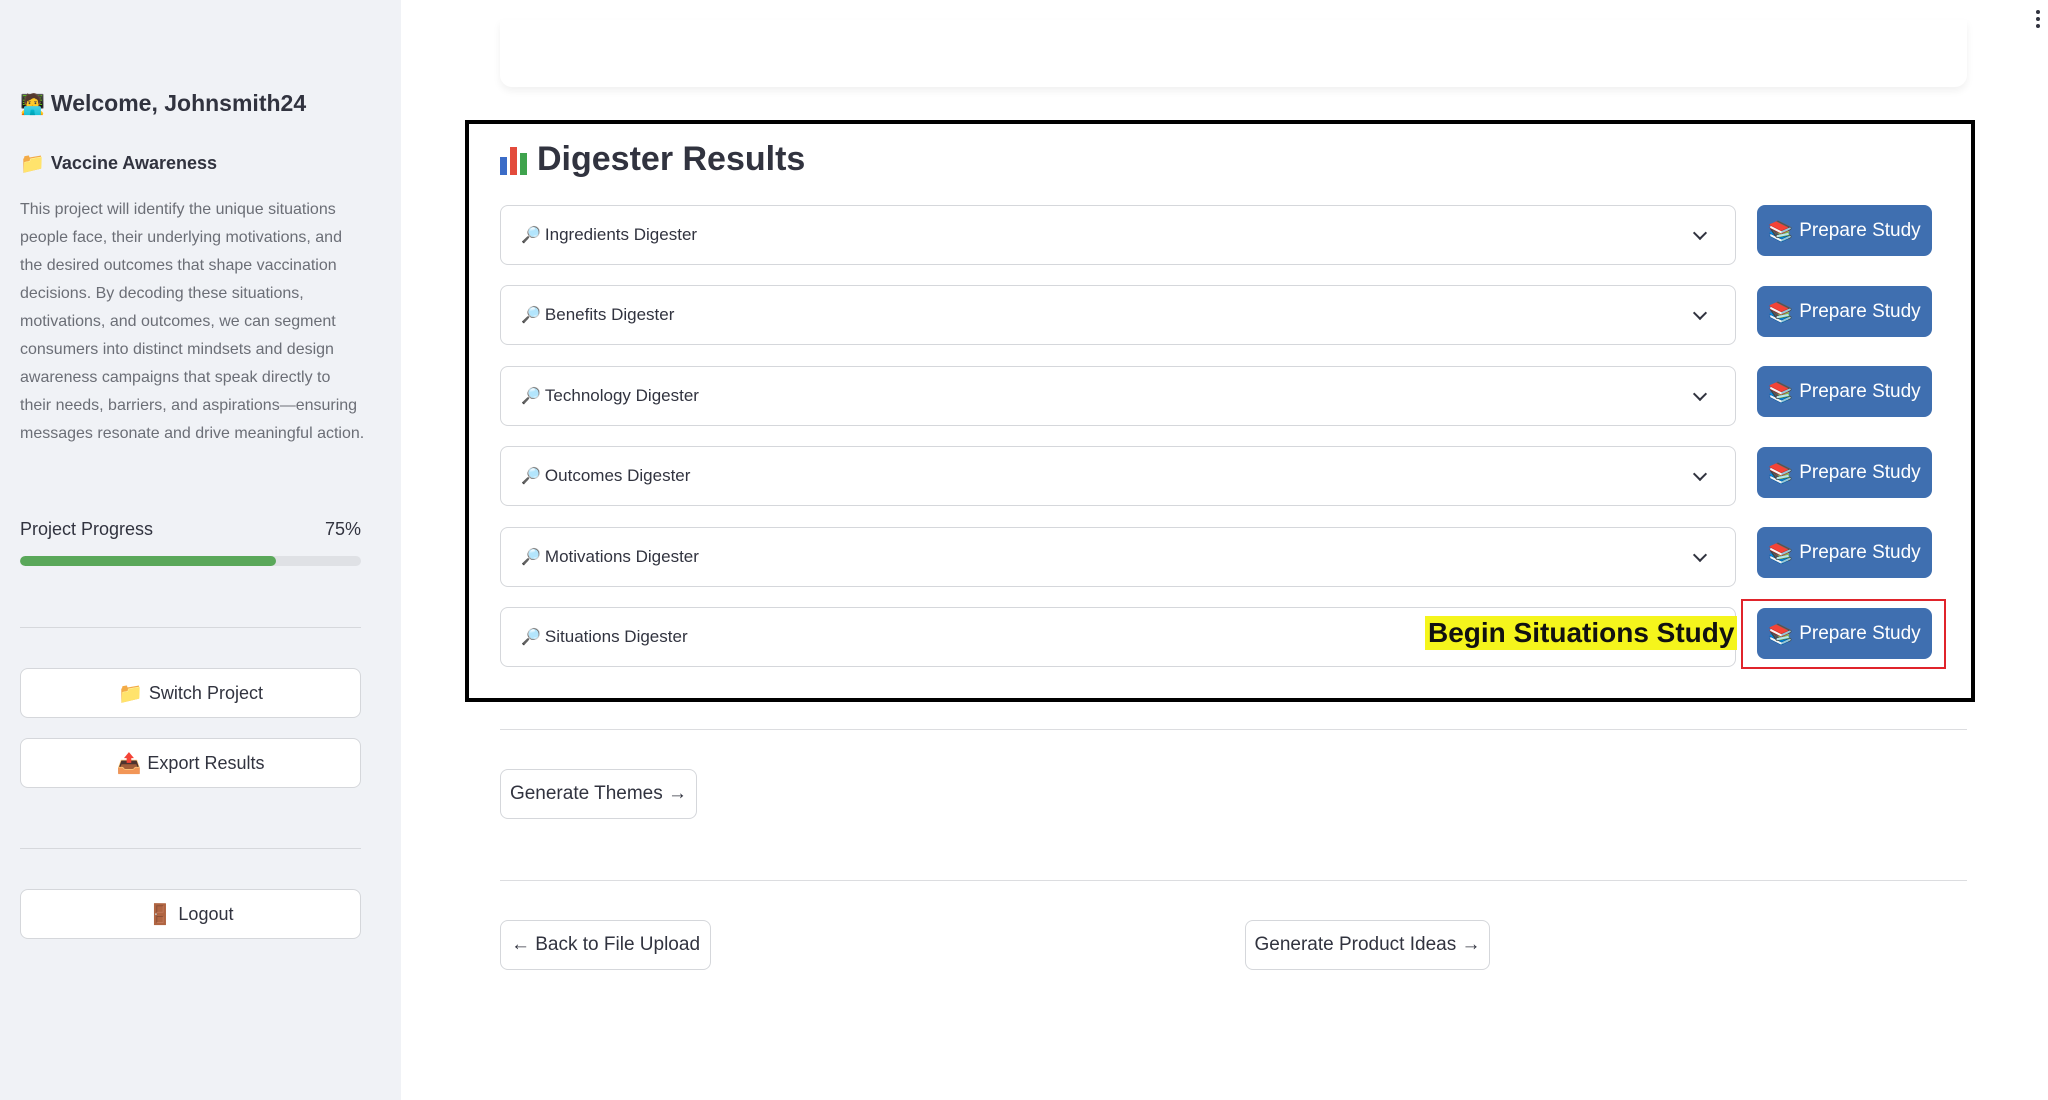 The width and height of the screenshot is (2048, 1100). What do you see at coordinates (206, 762) in the screenshot?
I see `export-results-label: Export Results` at bounding box center [206, 762].